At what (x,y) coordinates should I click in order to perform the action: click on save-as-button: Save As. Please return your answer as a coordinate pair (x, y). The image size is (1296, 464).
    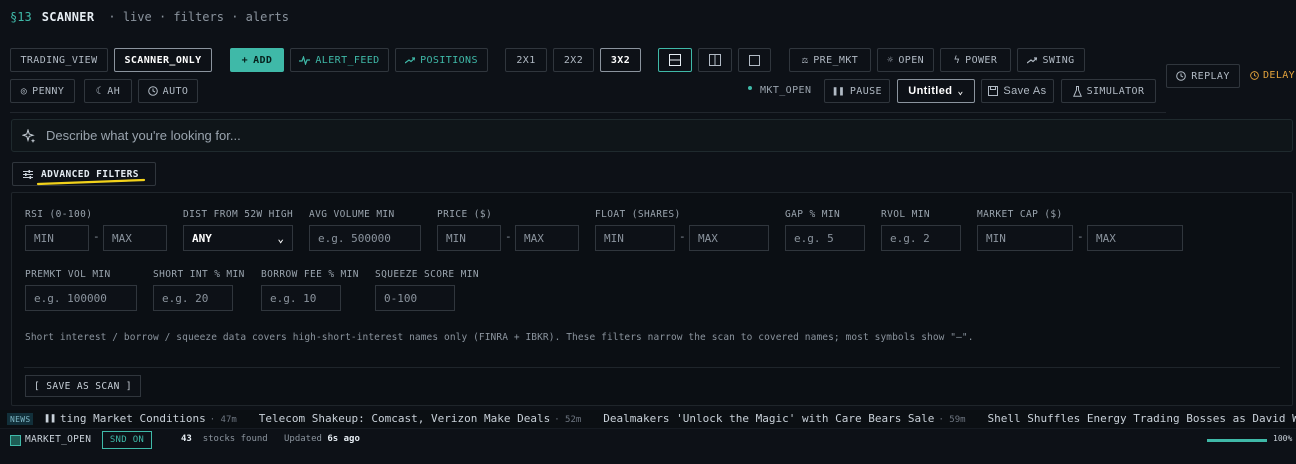
    Looking at the image, I should click on (1017, 91).